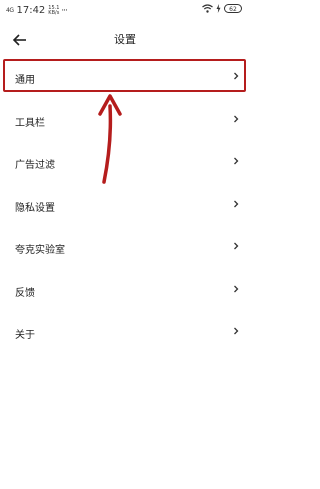 This screenshot has height=489, width=320. Describe the element at coordinates (218, 8) in the screenshot. I see `charging-icon` at that location.